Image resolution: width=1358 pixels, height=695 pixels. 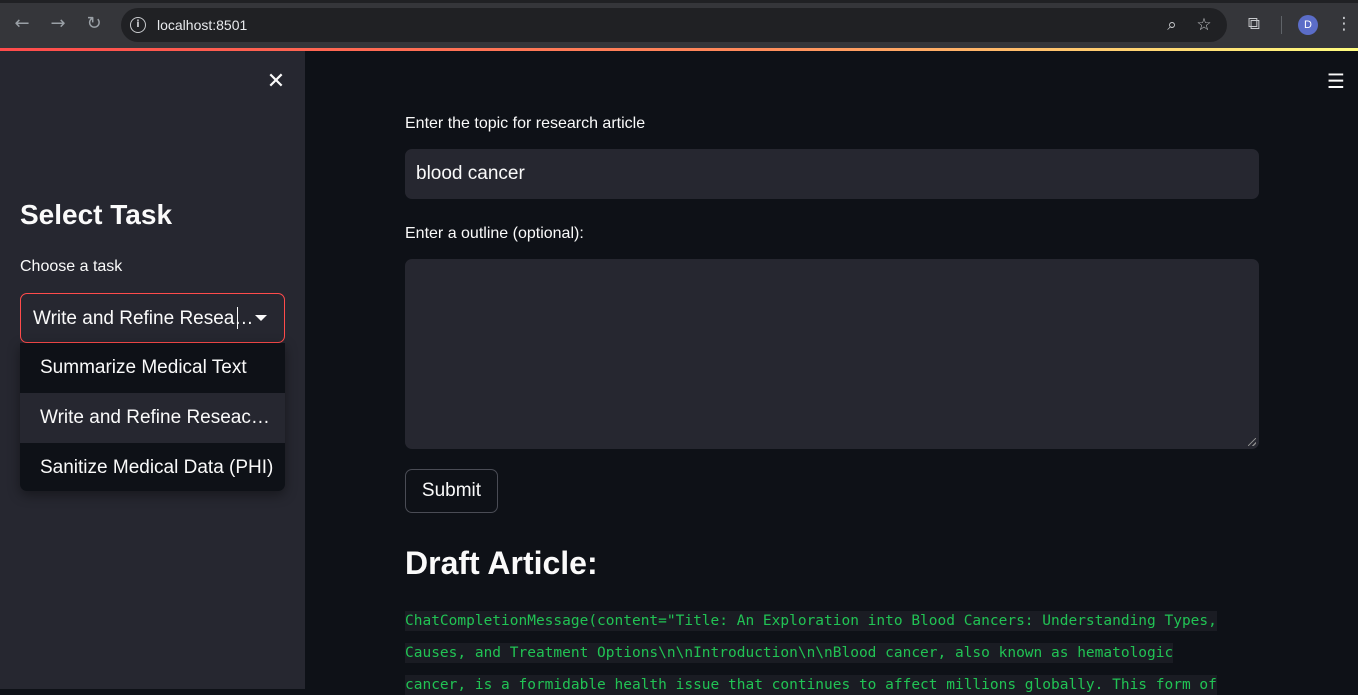 What do you see at coordinates (138, 25) in the screenshot?
I see `site-info-icon: i` at bounding box center [138, 25].